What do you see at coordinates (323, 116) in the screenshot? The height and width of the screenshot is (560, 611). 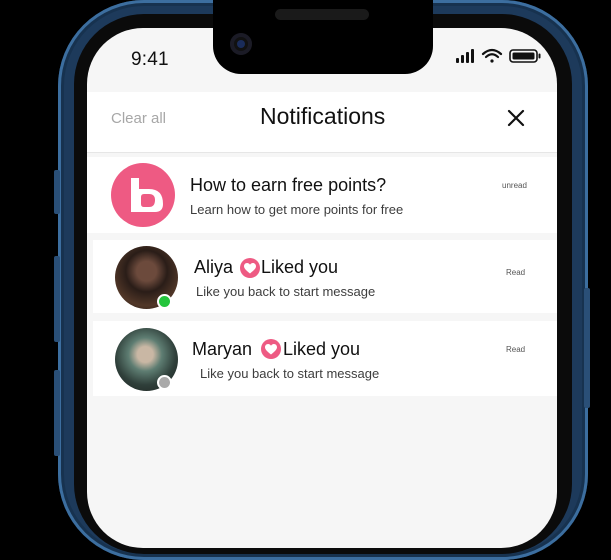 I see `page-title: Notifications` at bounding box center [323, 116].